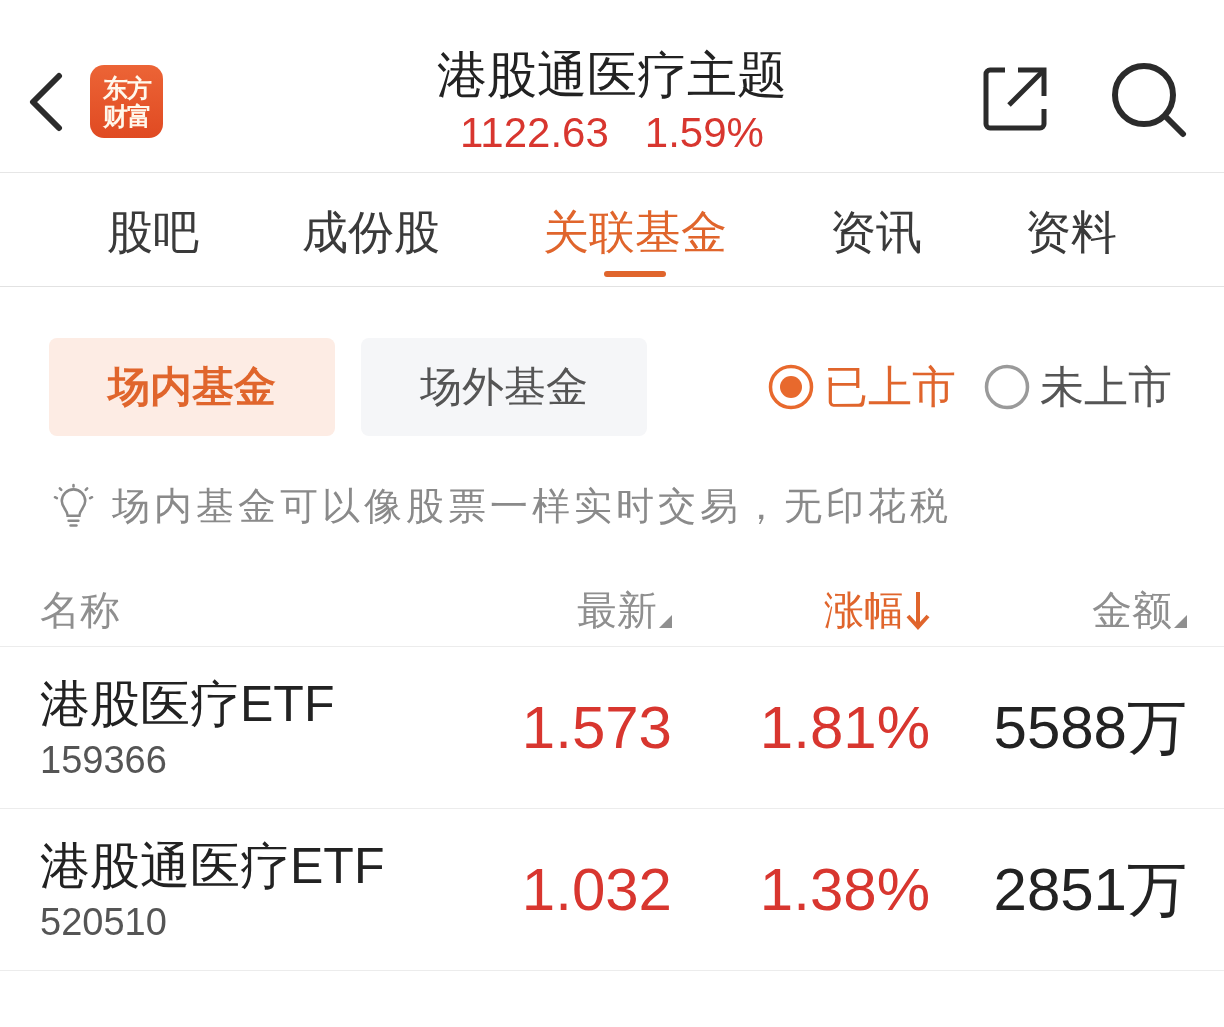  What do you see at coordinates (1089, 889) in the screenshot?
I see `turnover-amount: 2851万` at bounding box center [1089, 889].